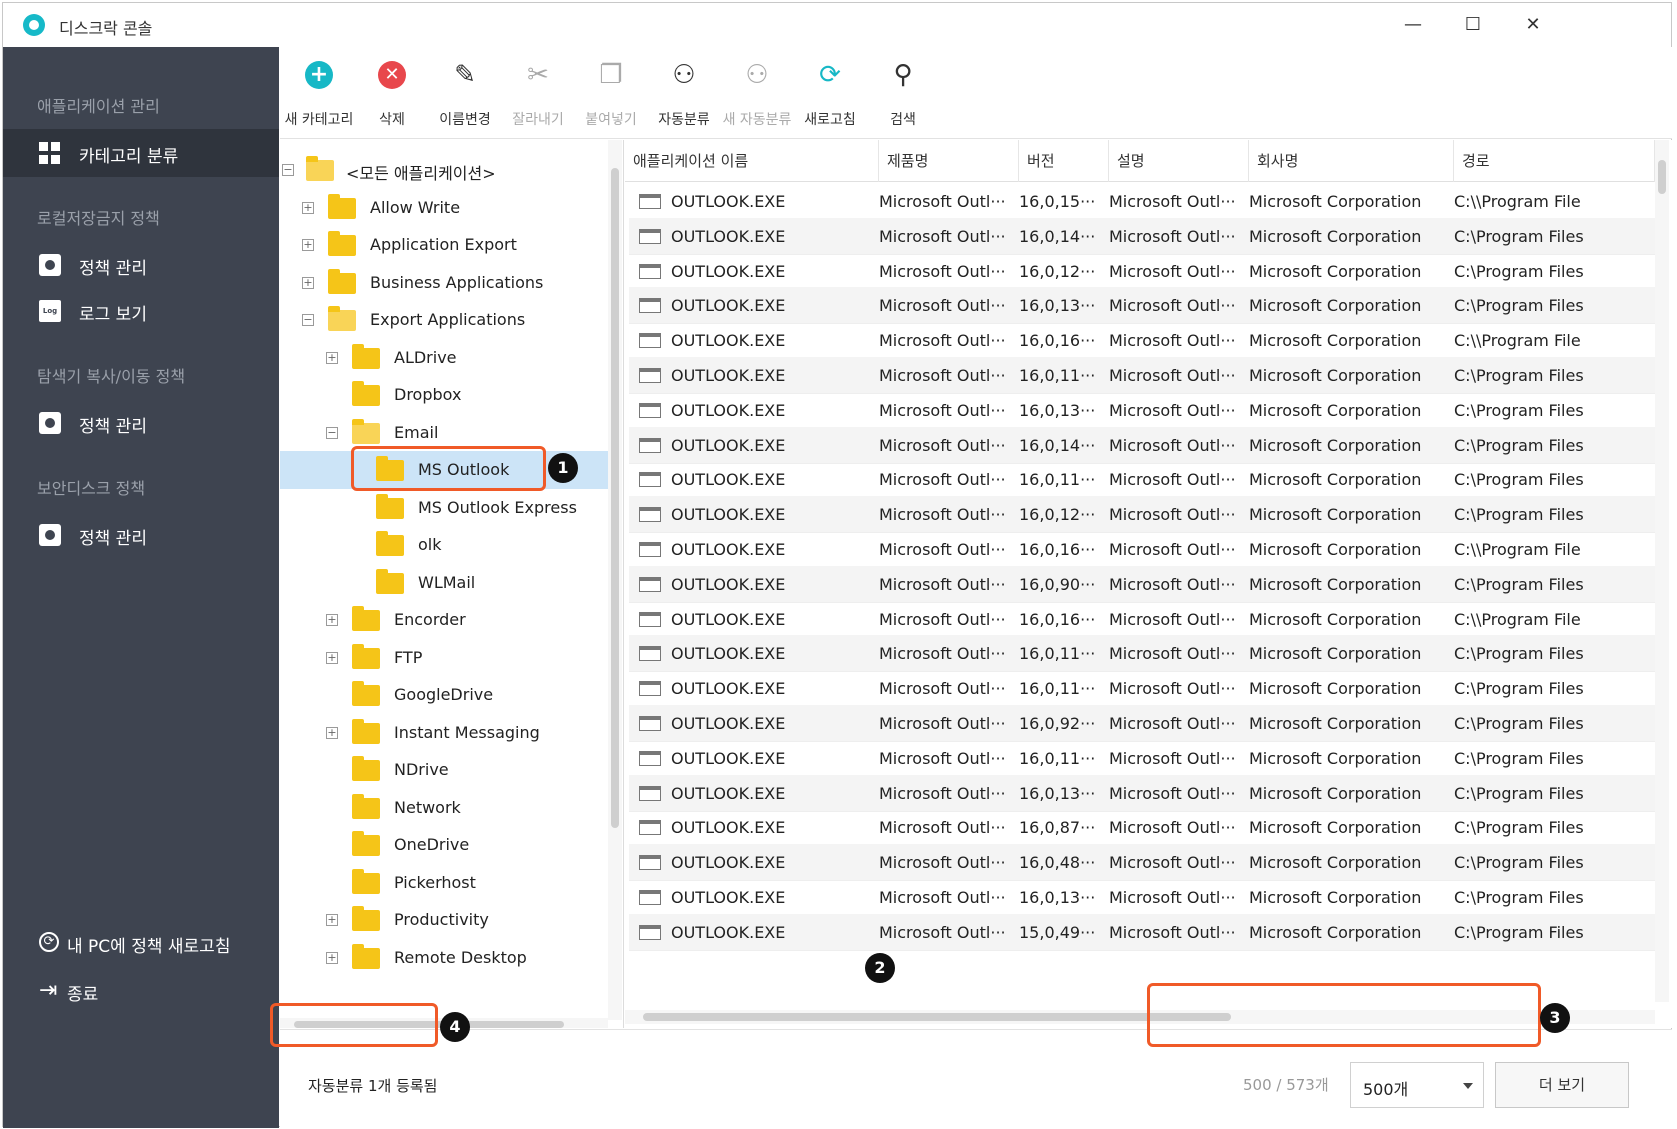 The width and height of the screenshot is (1677, 1129). Describe the element at coordinates (752, 161) in the screenshot. I see `column-header-app-name: 애플리케이션 이름` at that location.